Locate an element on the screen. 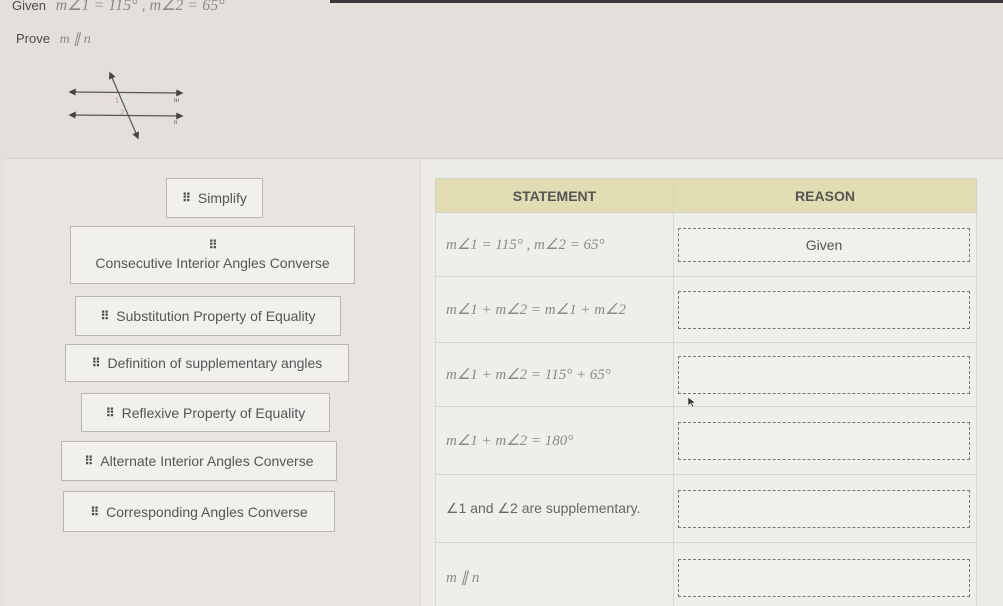 This screenshot has height=606, width=1003. proof-row: m∠1 + m∠2 = m∠1 + m∠2 is located at coordinates (706, 309).